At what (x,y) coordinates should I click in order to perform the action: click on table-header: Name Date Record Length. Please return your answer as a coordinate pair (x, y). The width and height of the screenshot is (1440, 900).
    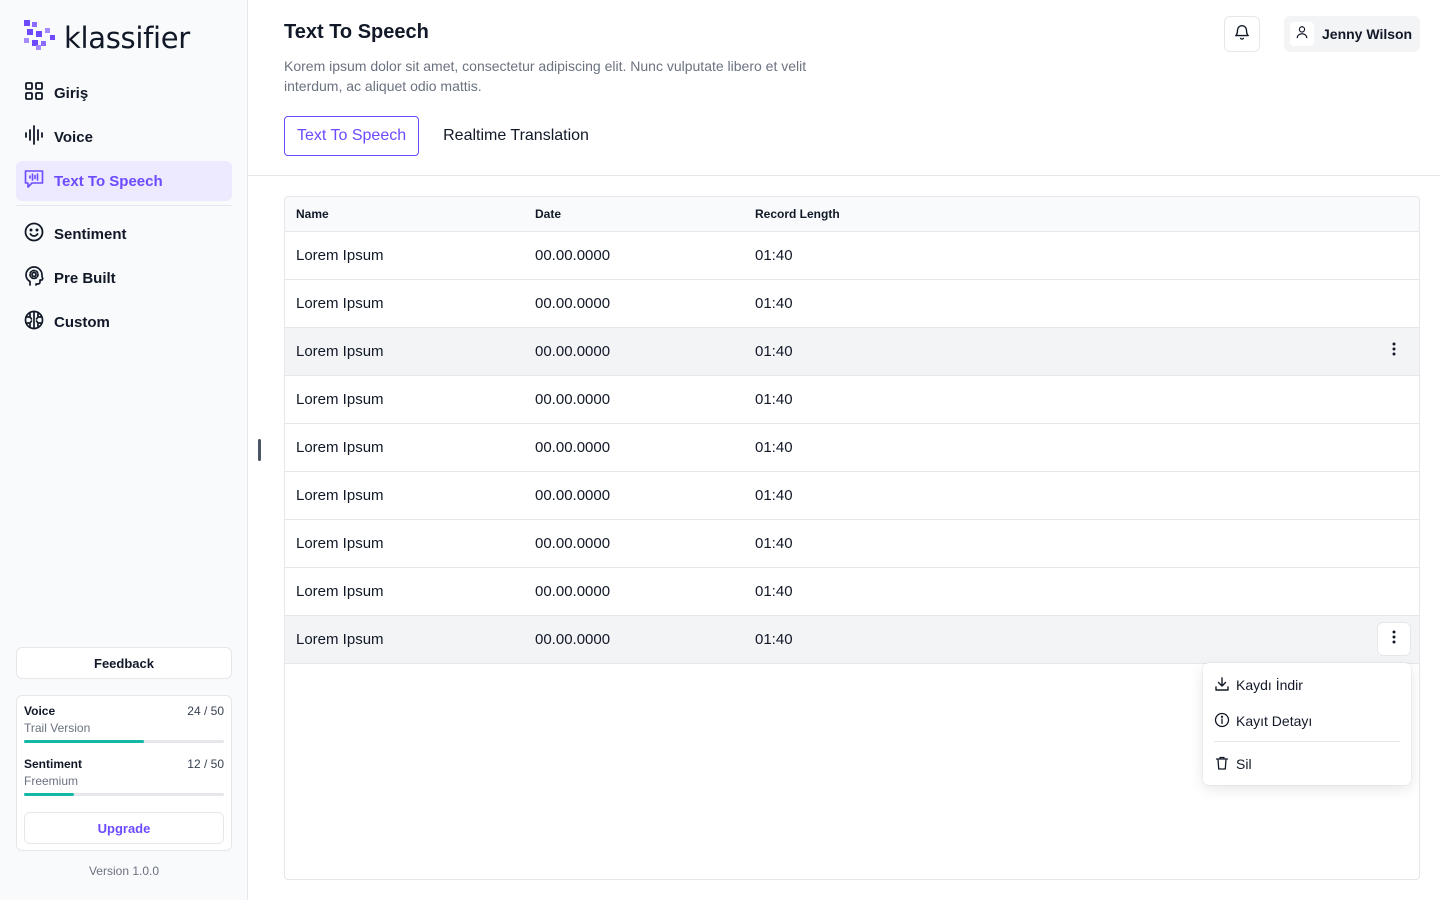
    Looking at the image, I should click on (852, 214).